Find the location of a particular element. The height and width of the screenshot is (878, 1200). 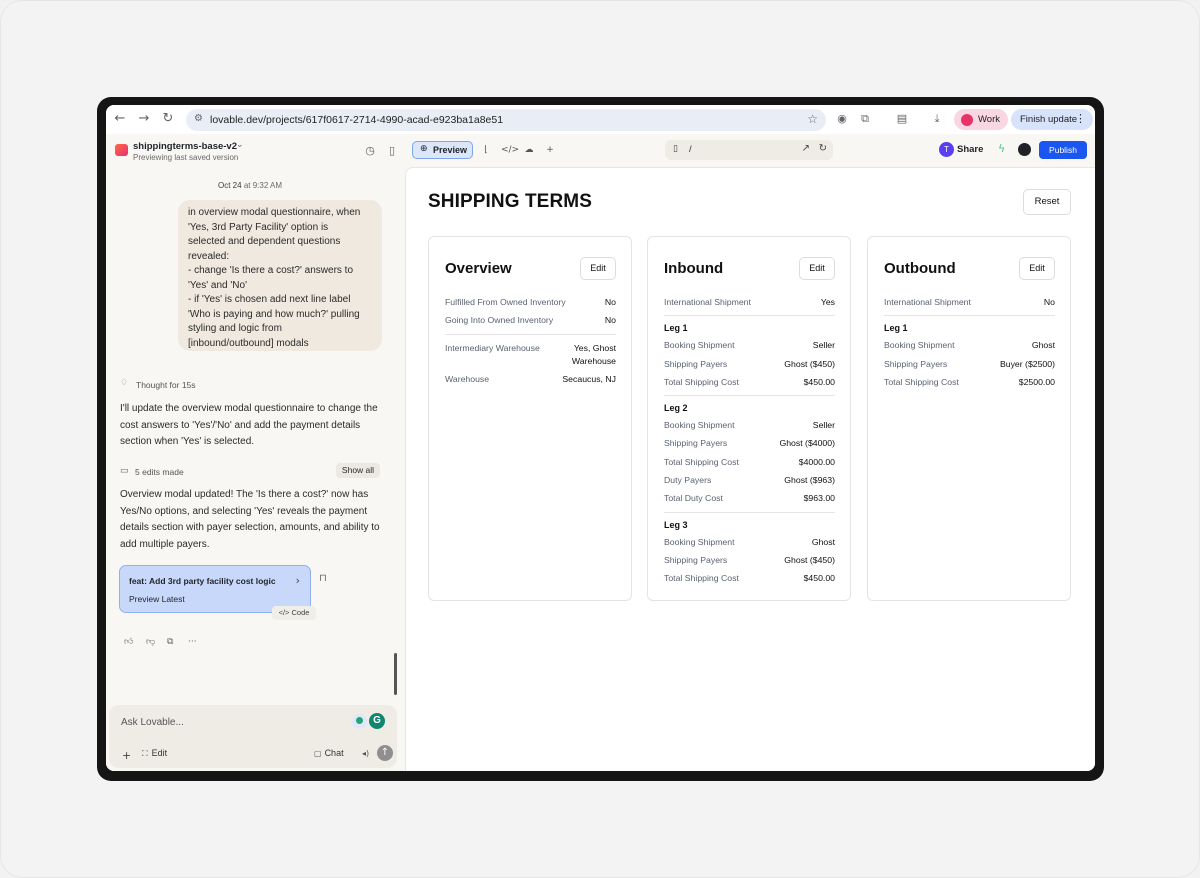

visual-edit-button: ⛶ Edit is located at coordinates (154, 753).